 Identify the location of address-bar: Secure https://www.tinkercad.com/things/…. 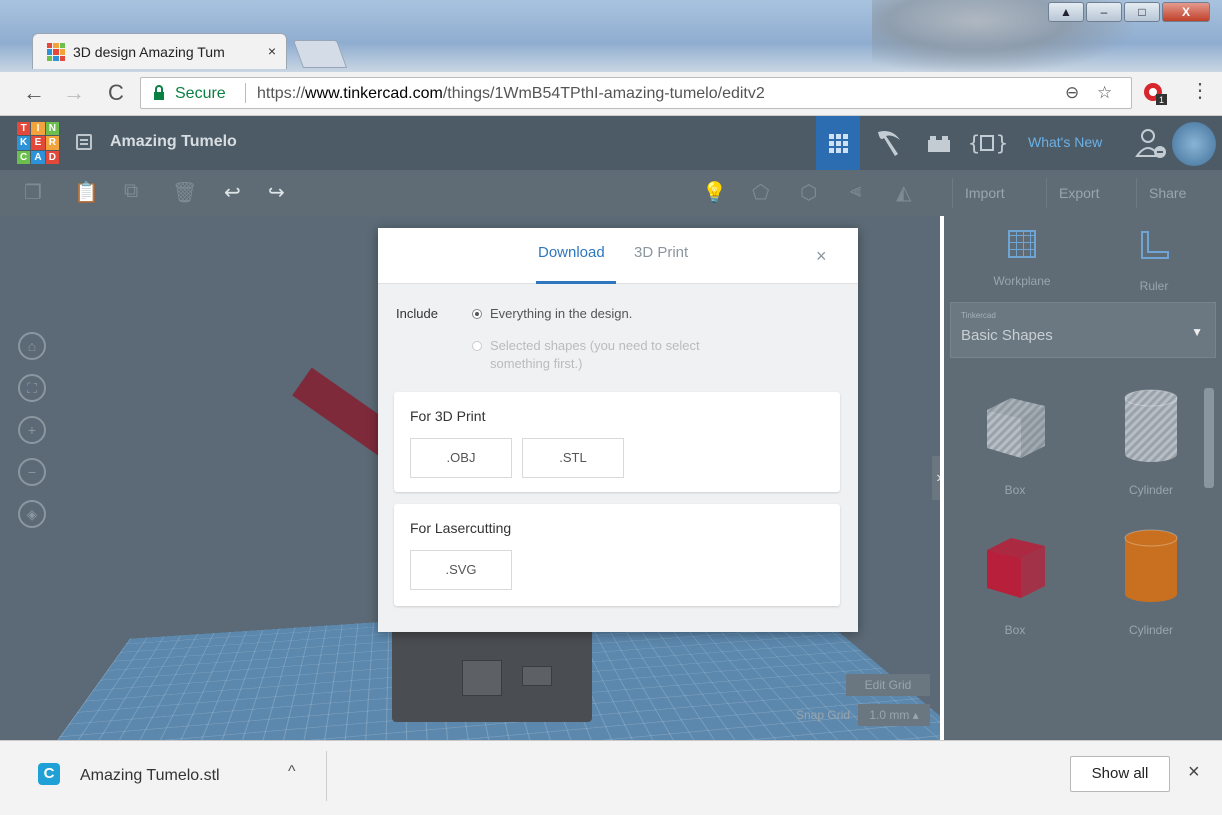
(636, 93).